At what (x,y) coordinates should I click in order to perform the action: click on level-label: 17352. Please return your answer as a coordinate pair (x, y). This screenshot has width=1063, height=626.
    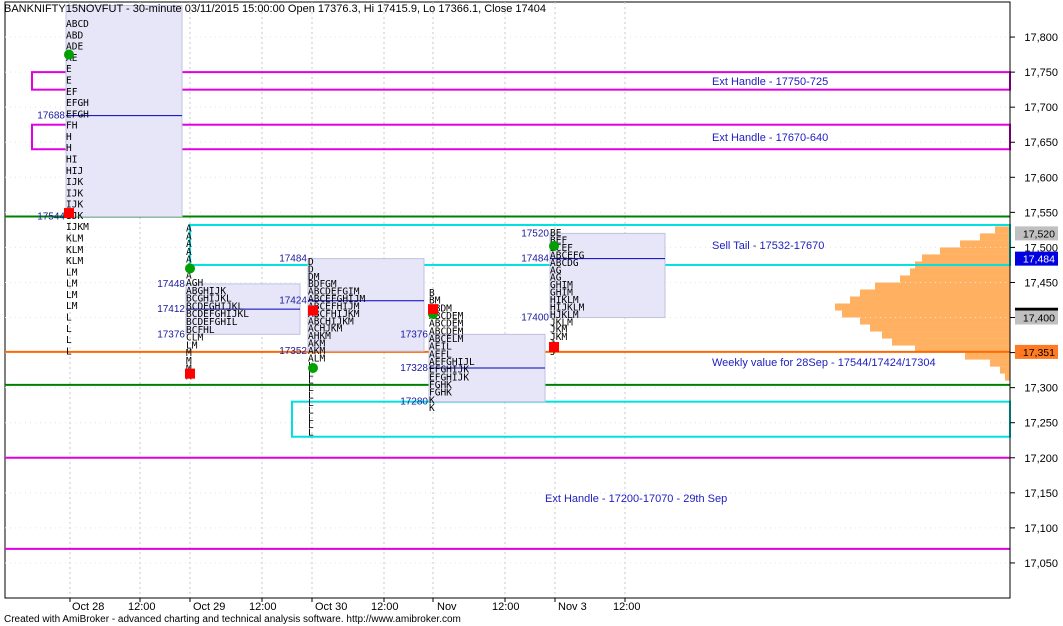
    Looking at the image, I should click on (293, 351).